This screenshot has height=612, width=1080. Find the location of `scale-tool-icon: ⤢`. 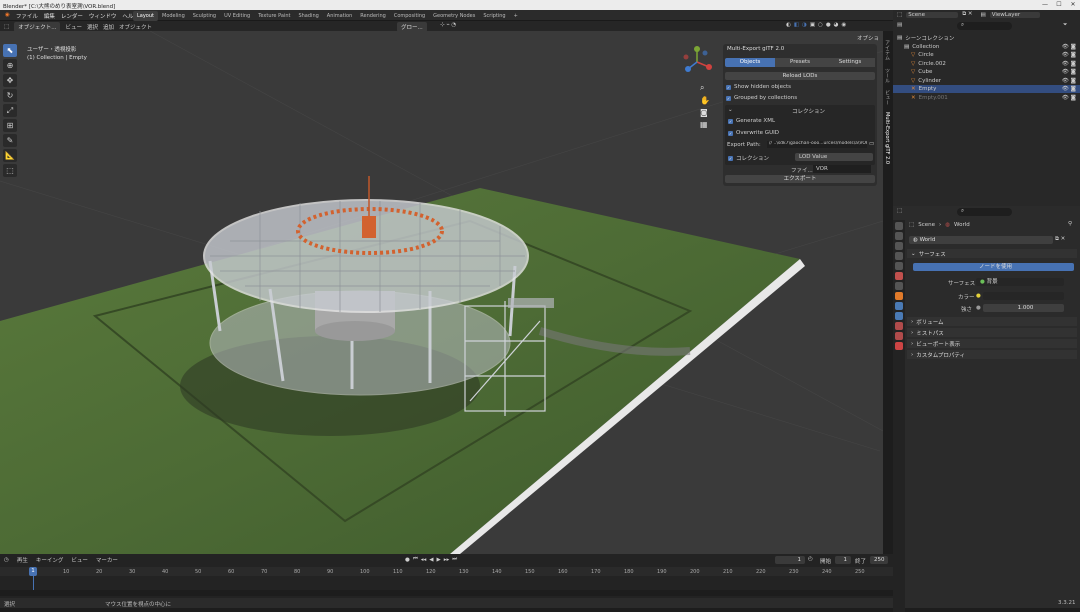

scale-tool-icon: ⤢ is located at coordinates (10, 110).